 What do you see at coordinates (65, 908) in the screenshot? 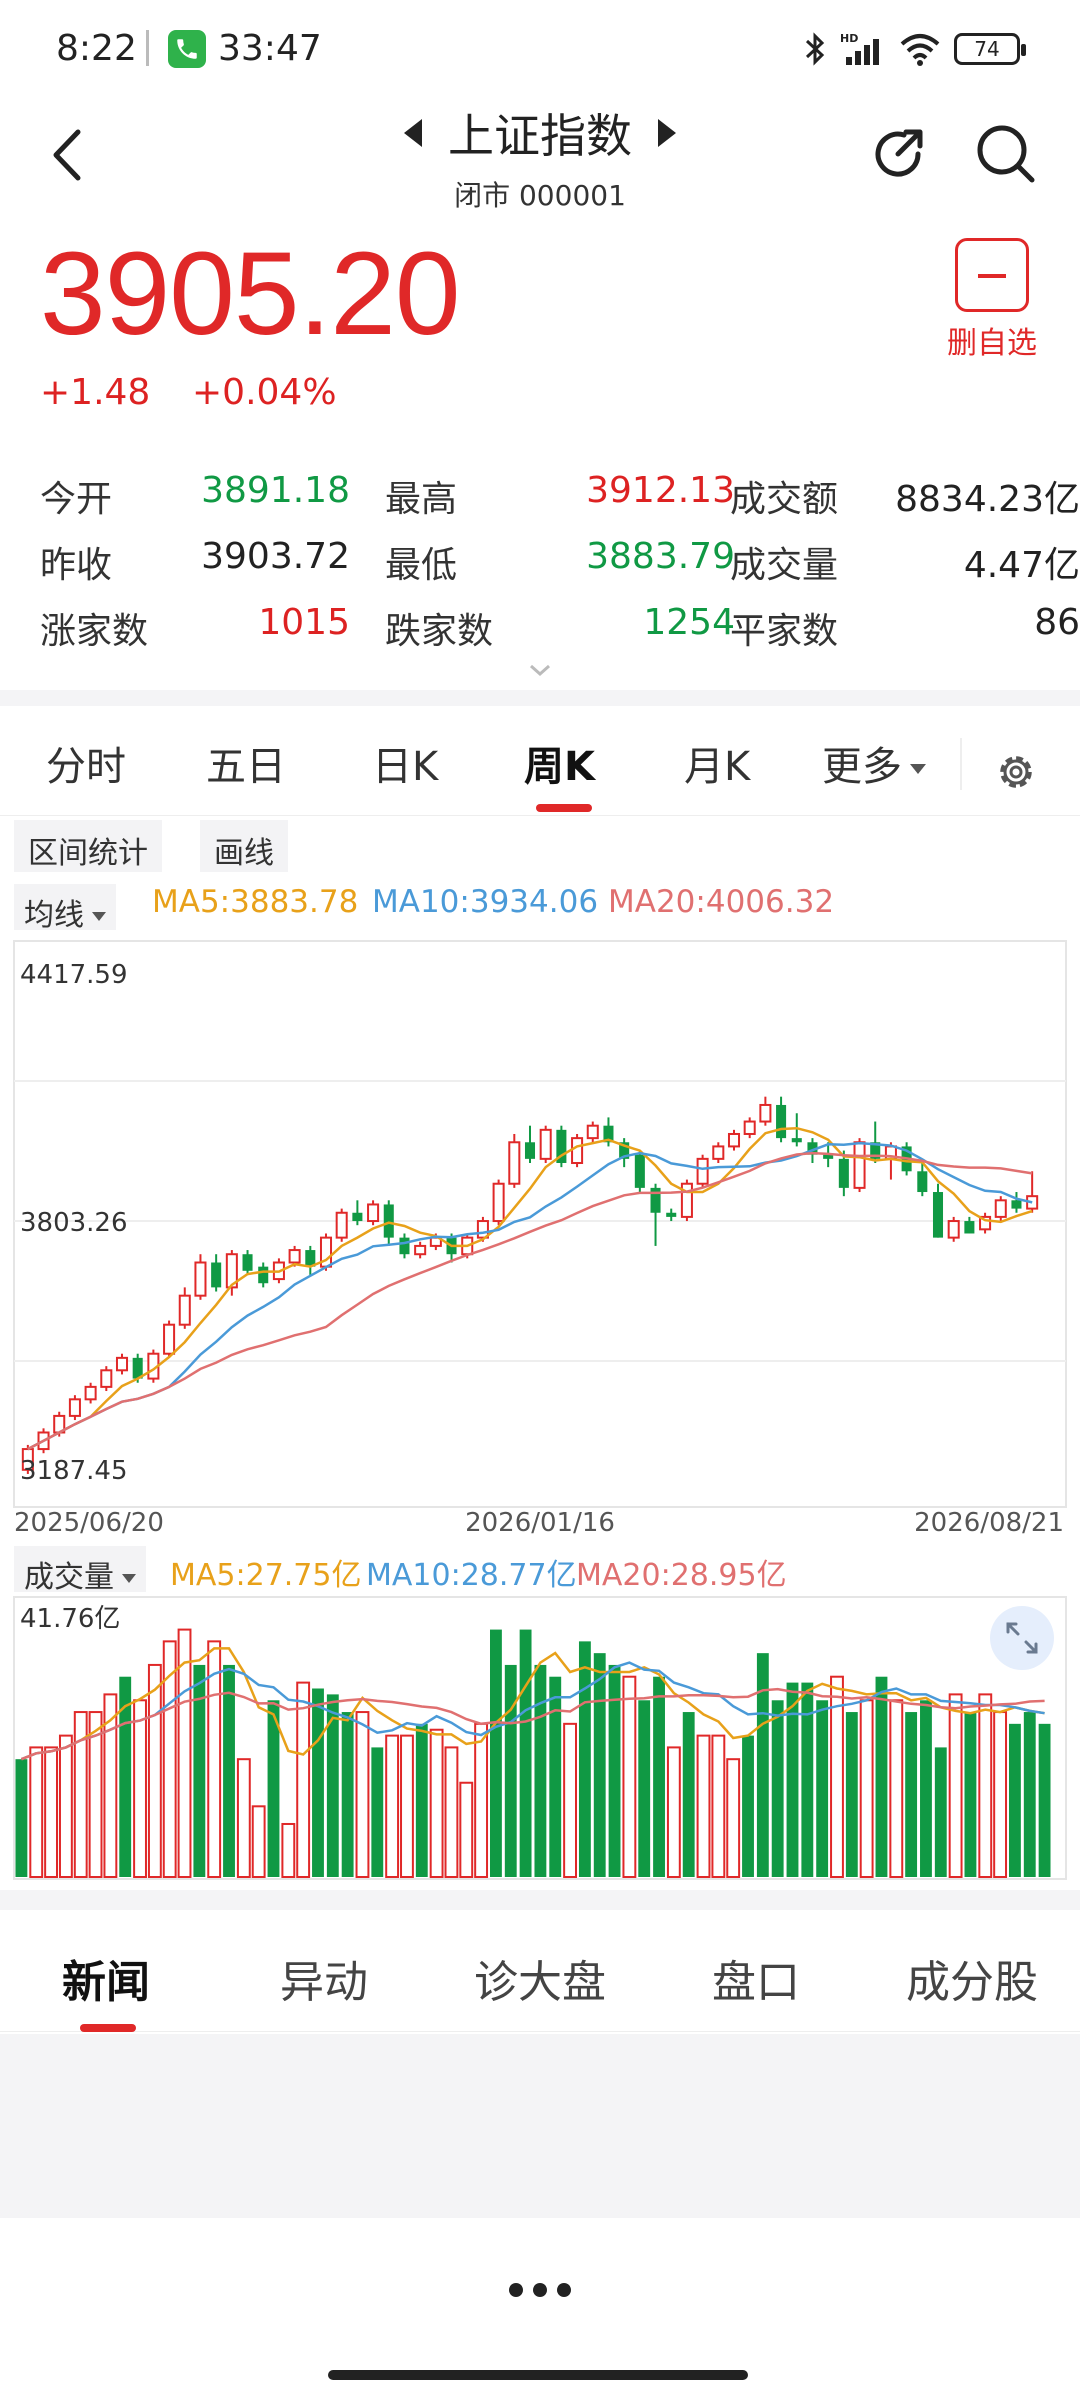
I see `indicator-select: 均线` at bounding box center [65, 908].